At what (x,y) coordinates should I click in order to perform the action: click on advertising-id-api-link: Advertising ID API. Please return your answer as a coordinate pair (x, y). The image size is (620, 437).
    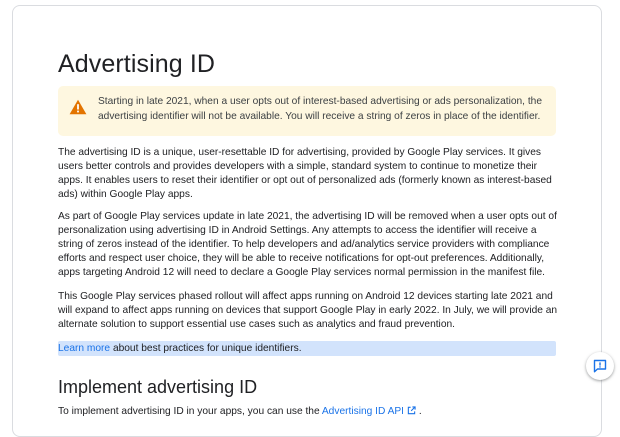
    Looking at the image, I should click on (369, 411).